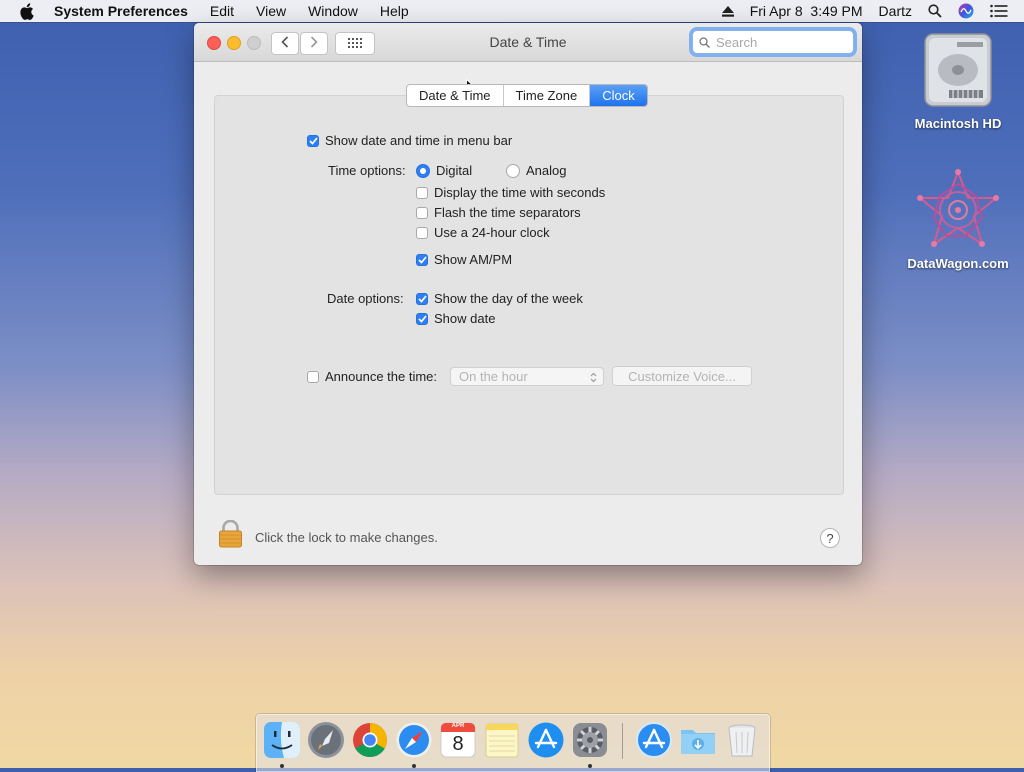  What do you see at coordinates (704, 42) in the screenshot?
I see `search-icon` at bounding box center [704, 42].